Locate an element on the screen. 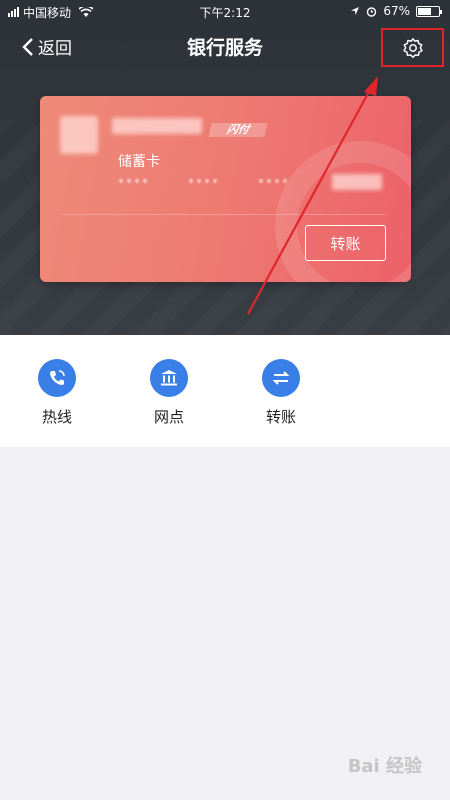 The image size is (450, 800). shortcut-label: 转账 is located at coordinates (280, 417).